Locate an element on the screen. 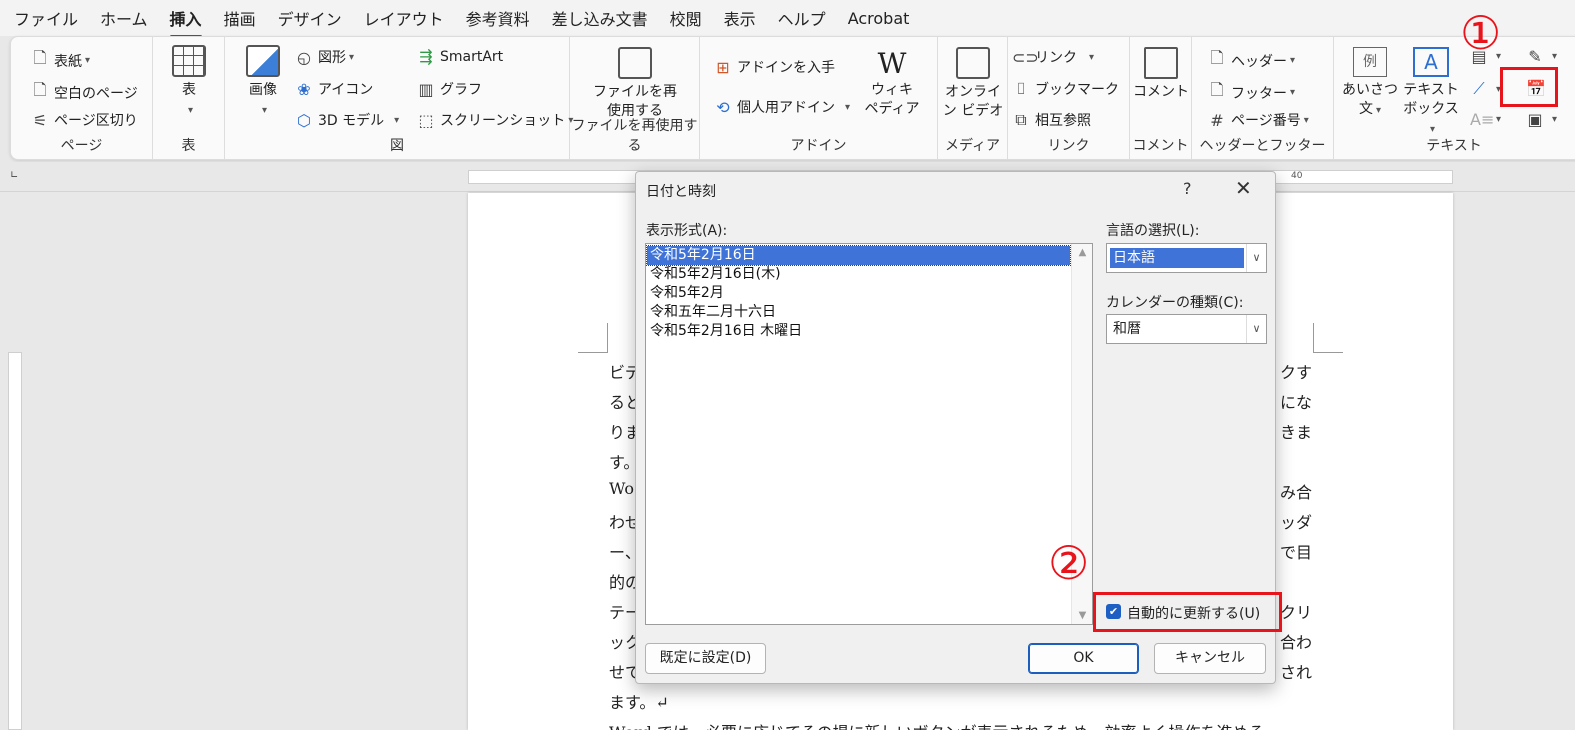  menu-tab-4: デザイン is located at coordinates (310, 18).